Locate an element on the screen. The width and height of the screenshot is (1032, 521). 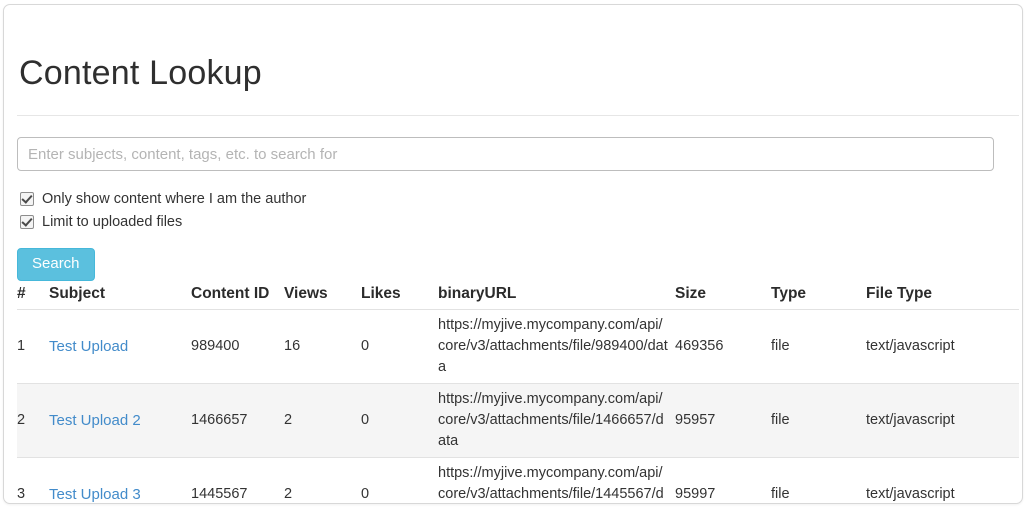
row-content-id: 1466657 is located at coordinates (237, 420).